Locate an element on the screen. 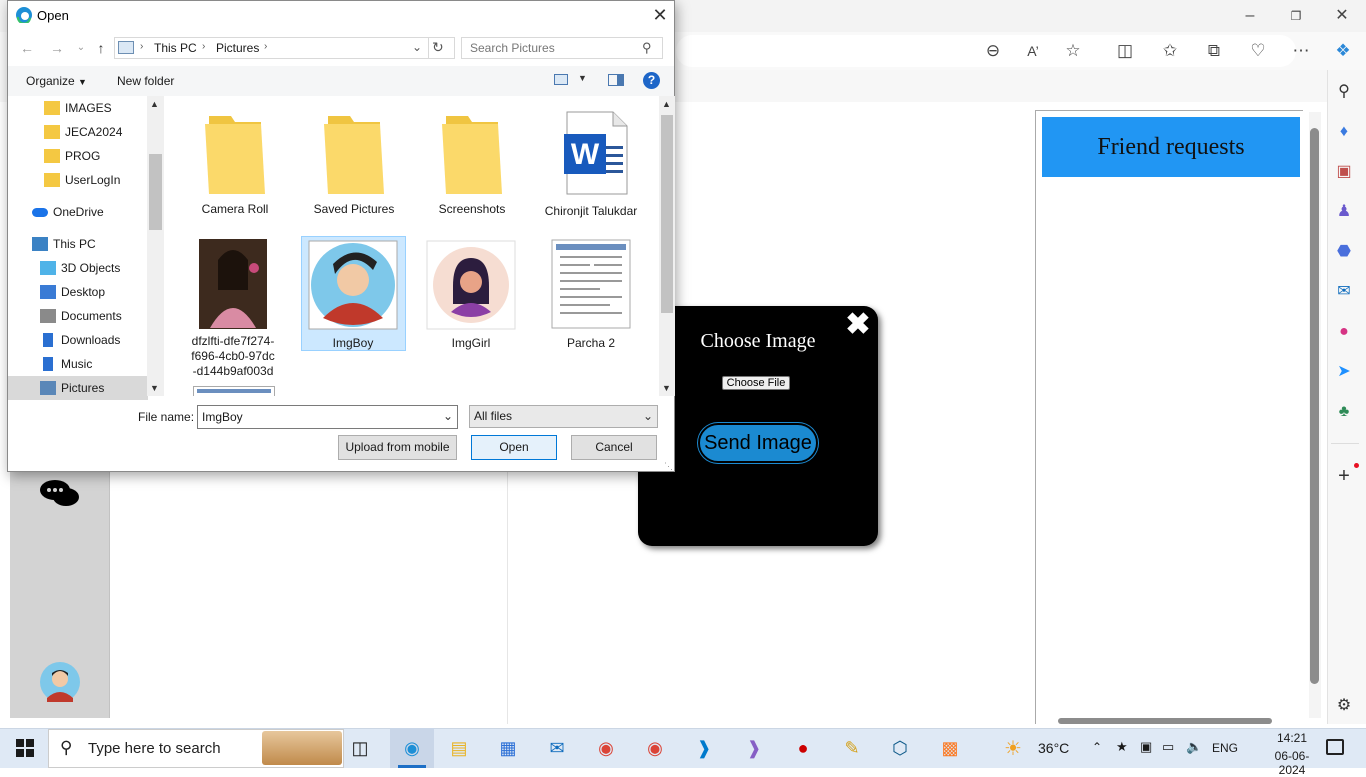  zoom-out-icon: ⊖ is located at coordinates (993, 51).